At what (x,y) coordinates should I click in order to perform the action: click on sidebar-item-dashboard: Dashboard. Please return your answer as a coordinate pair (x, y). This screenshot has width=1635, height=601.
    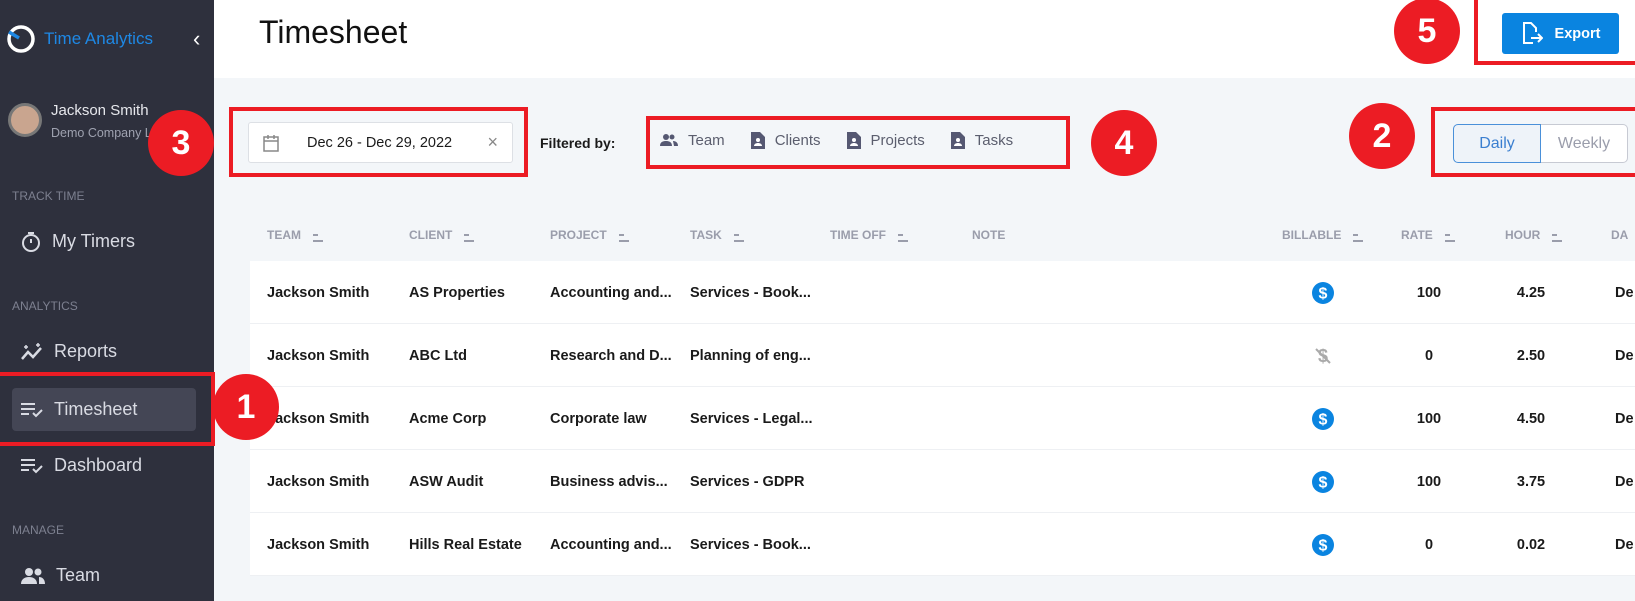
    Looking at the image, I should click on (104, 465).